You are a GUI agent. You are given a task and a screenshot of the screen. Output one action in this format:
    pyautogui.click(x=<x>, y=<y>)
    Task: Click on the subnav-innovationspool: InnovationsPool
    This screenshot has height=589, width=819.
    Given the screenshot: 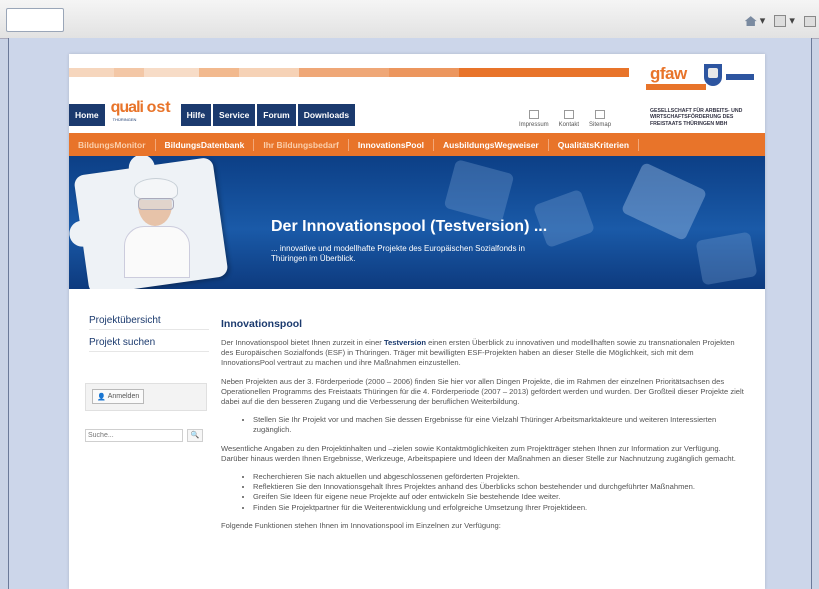 What is the action you would take?
    pyautogui.click(x=392, y=144)
    